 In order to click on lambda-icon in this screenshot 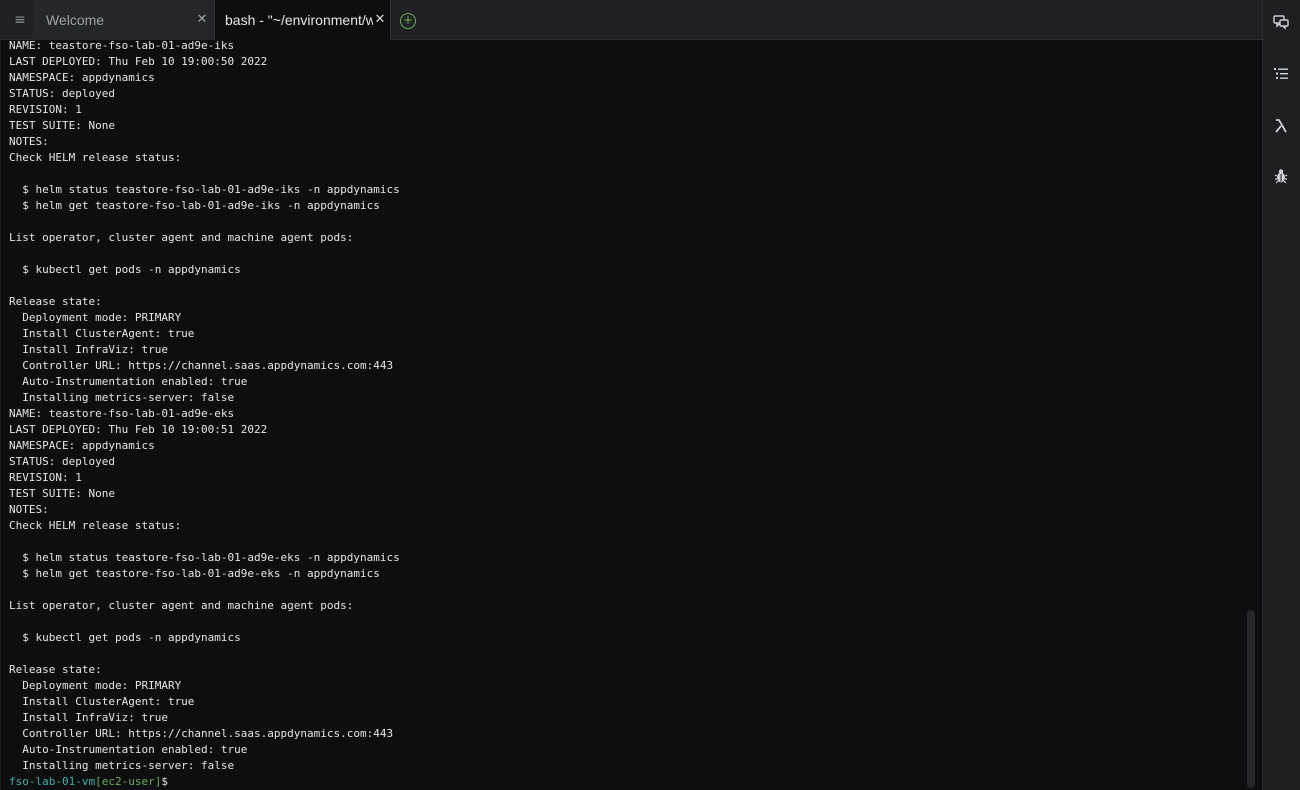, I will do `click(1281, 126)`.